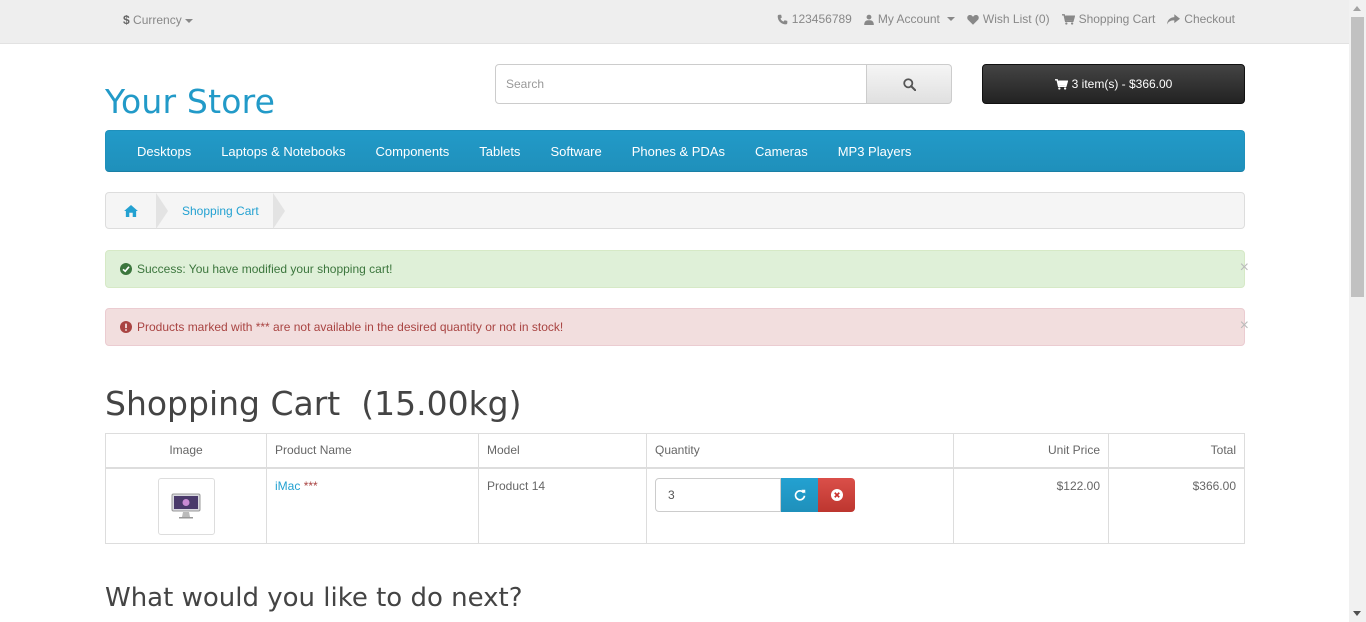  I want to click on menu-item-cameras: Cameras, so click(781, 151).